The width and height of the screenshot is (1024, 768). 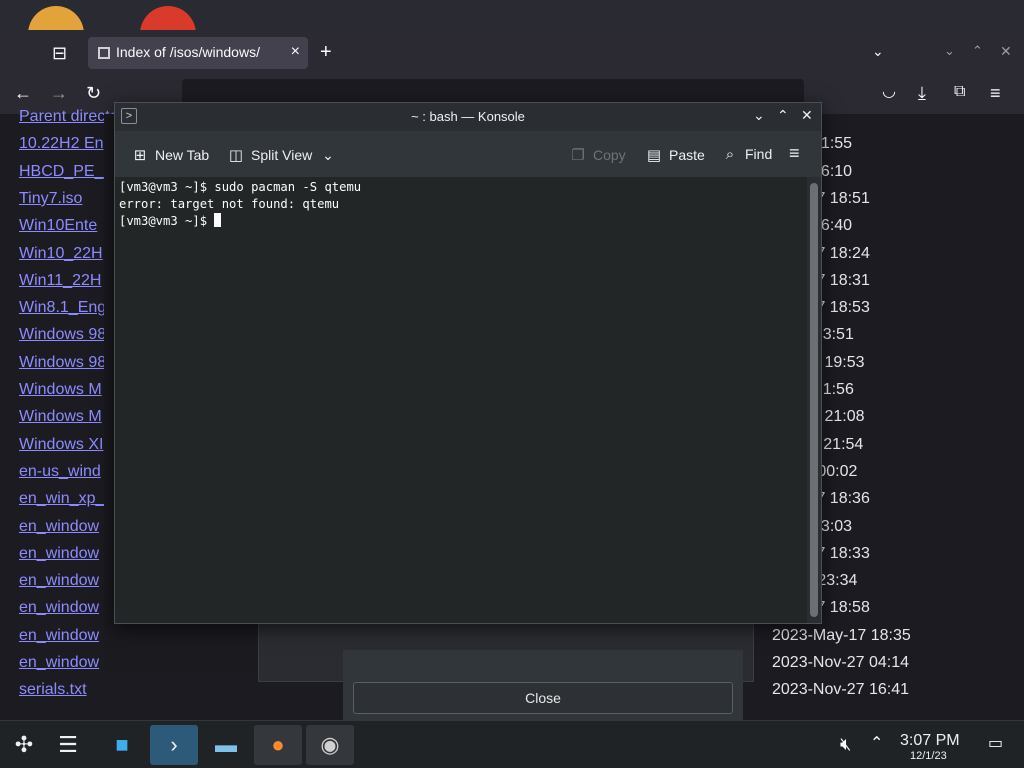 What do you see at coordinates (609, 155) in the screenshot?
I see `copy-label: Copy` at bounding box center [609, 155].